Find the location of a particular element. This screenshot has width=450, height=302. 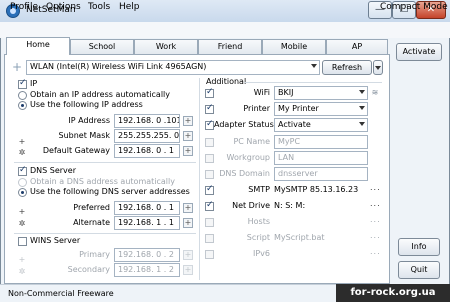

ip-manual-label: Use the following IP address is located at coordinates (86, 104).